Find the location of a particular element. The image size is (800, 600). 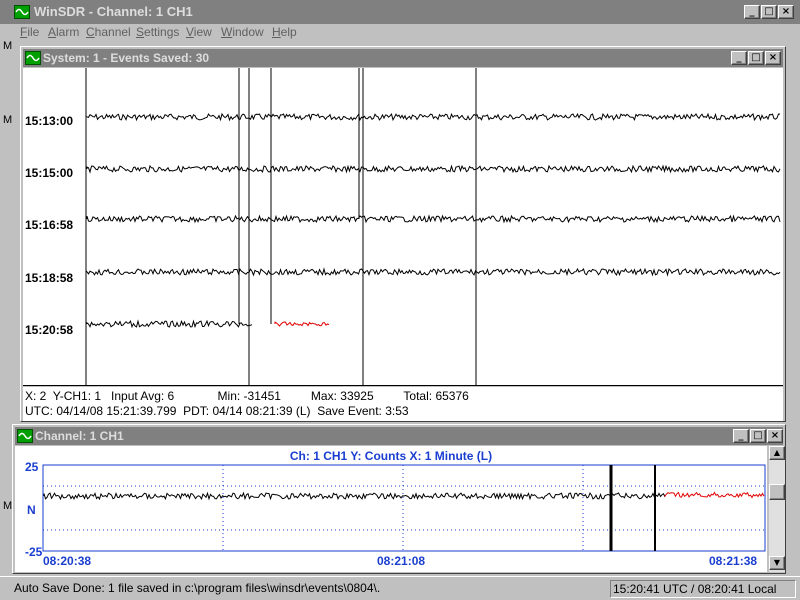

channel-window-icon is located at coordinates (25, 436).